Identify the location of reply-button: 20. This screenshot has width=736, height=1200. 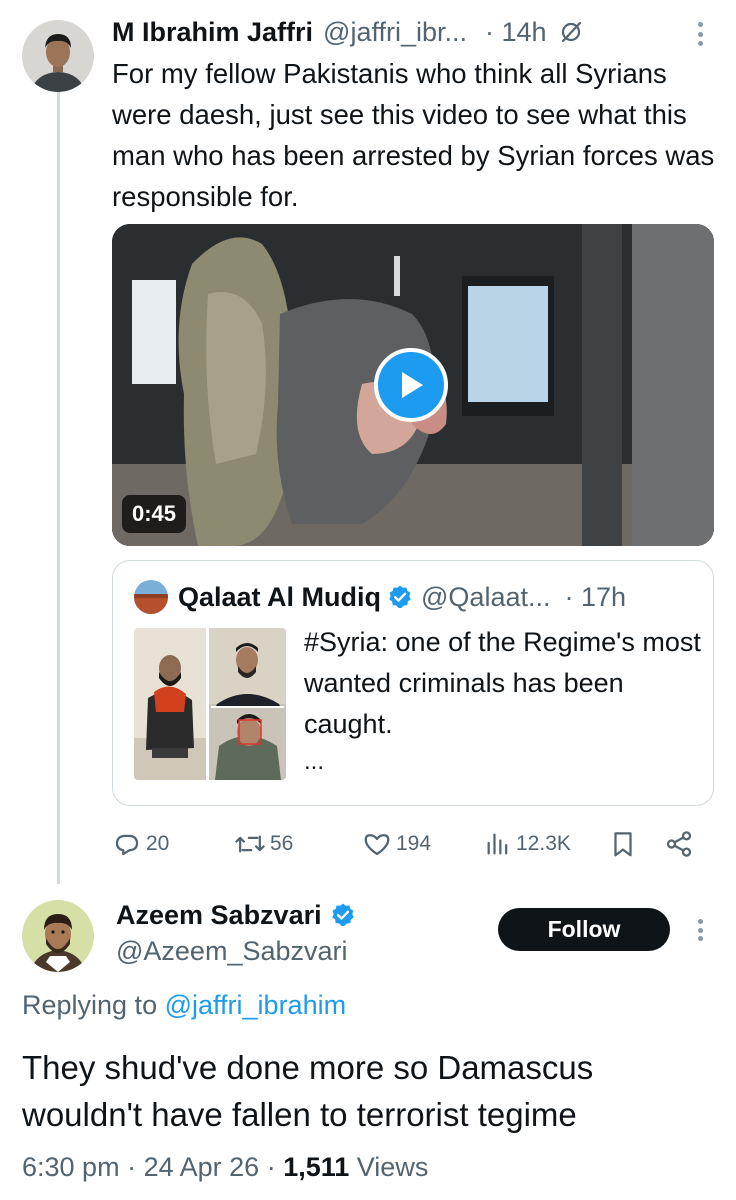
(140, 844).